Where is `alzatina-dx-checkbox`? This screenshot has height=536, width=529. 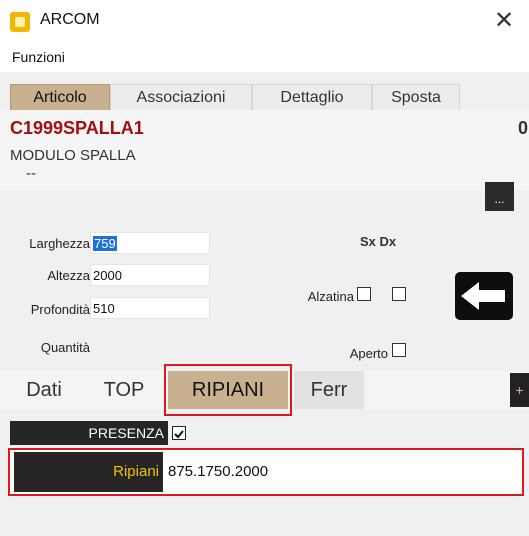
alzatina-dx-checkbox is located at coordinates (399, 294).